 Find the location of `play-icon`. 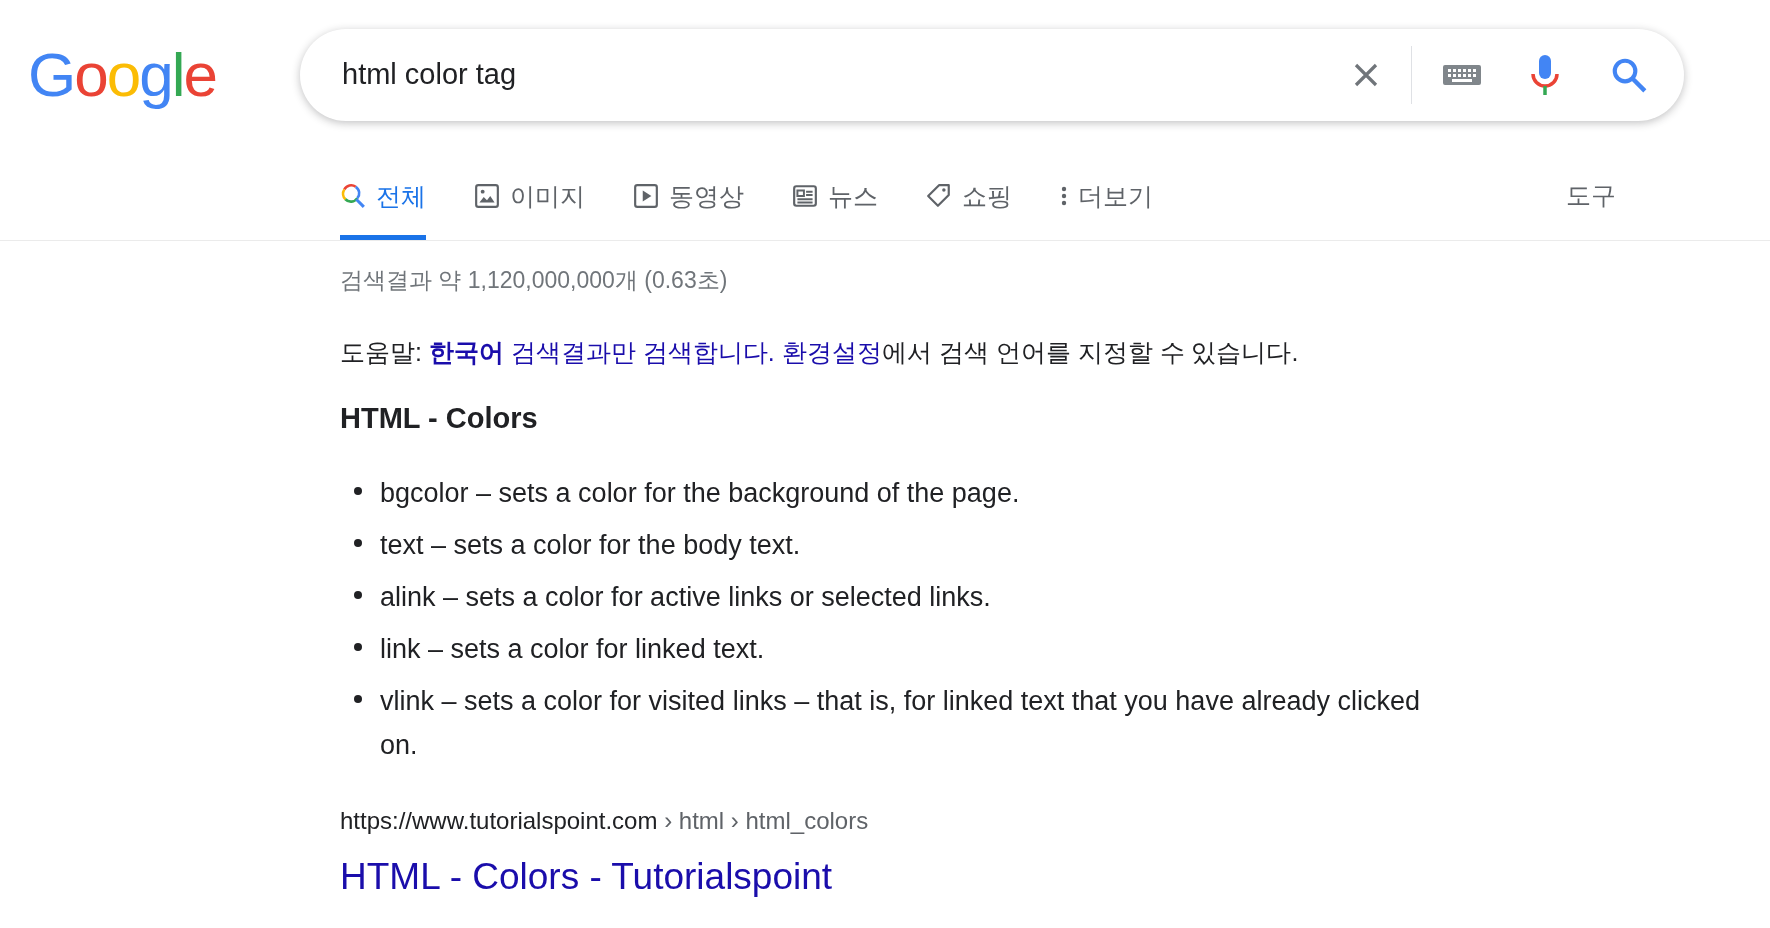

play-icon is located at coordinates (646, 196).